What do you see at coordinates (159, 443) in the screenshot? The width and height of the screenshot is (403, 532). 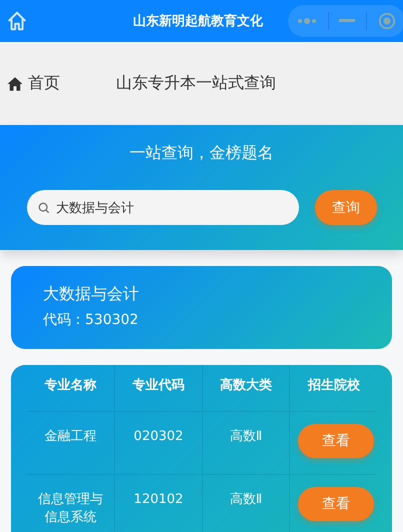 I see `table-cell: 020302` at bounding box center [159, 443].